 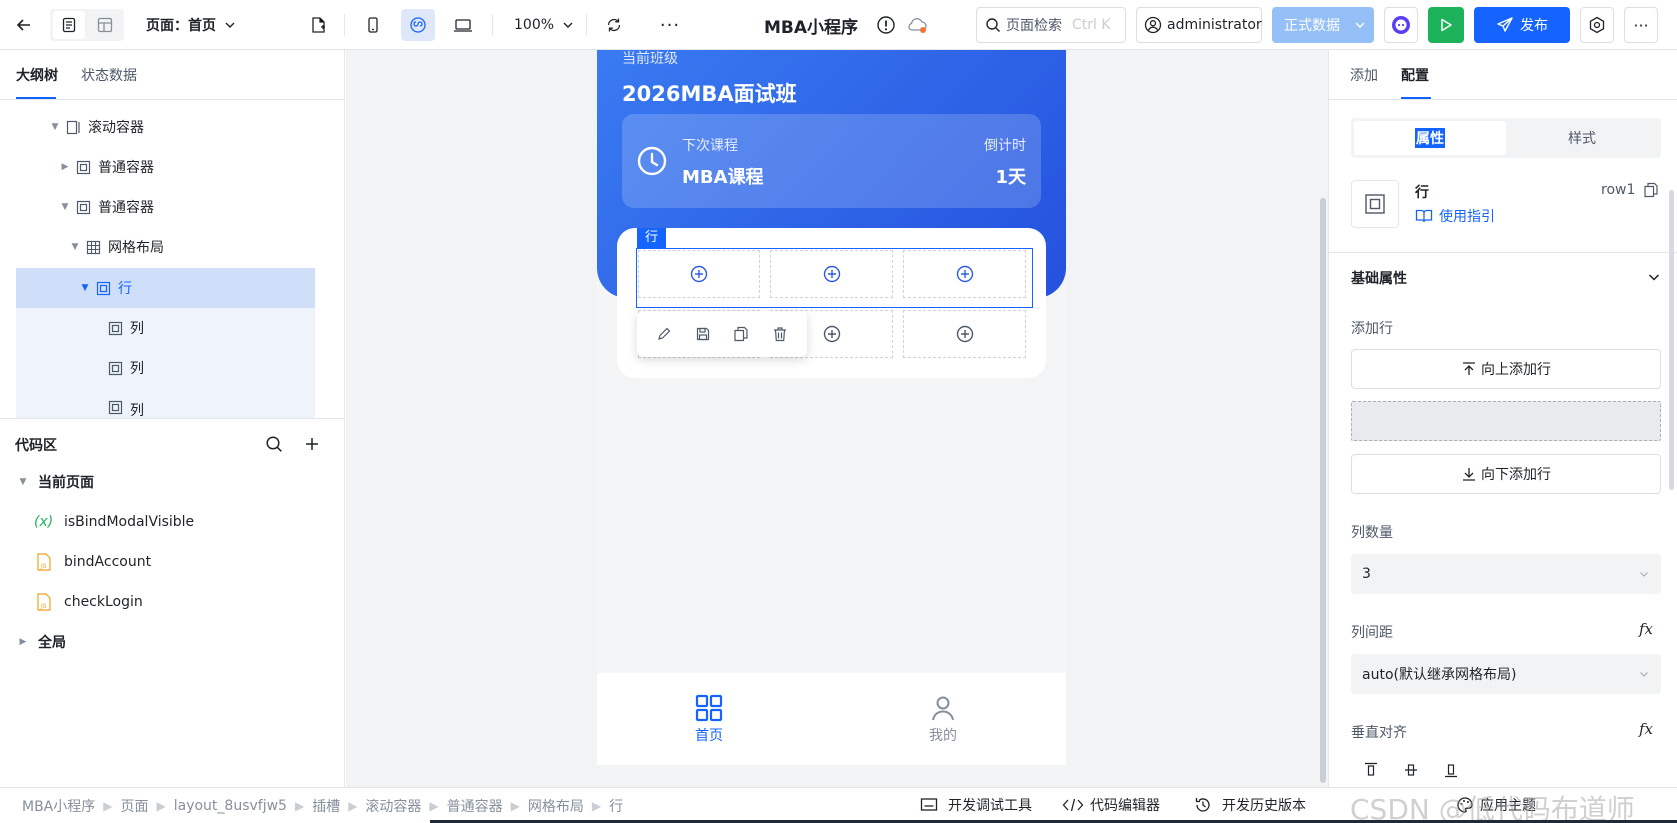 What do you see at coordinates (976, 805) in the screenshot?
I see `debug-tool-button: 开发调试工具` at bounding box center [976, 805].